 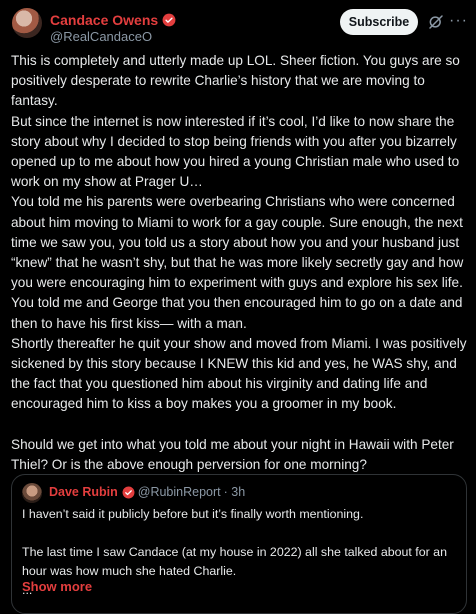 What do you see at coordinates (458, 21) in the screenshot?
I see `more-icon: ···` at bounding box center [458, 21].